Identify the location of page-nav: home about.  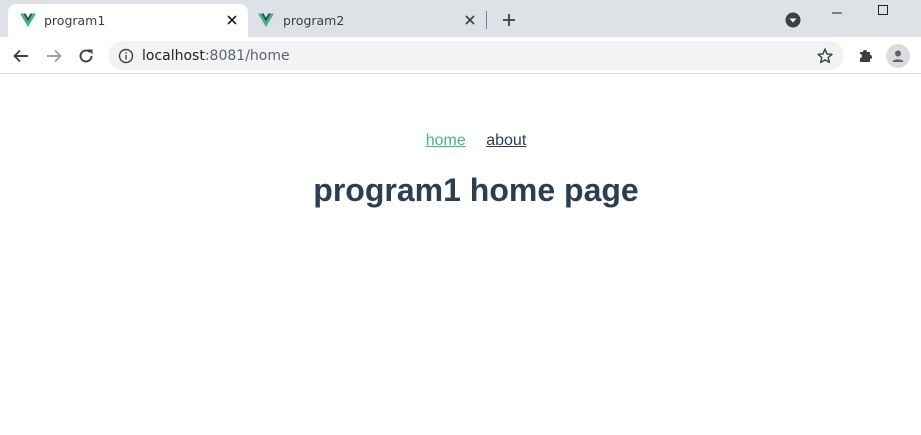
(460, 141).